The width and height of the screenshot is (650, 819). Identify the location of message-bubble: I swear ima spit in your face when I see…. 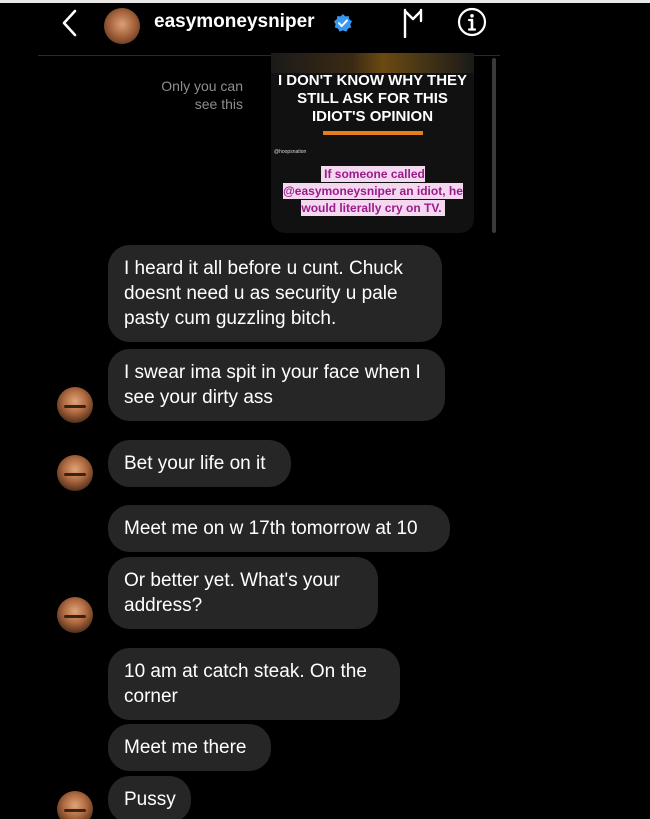
(276, 385).